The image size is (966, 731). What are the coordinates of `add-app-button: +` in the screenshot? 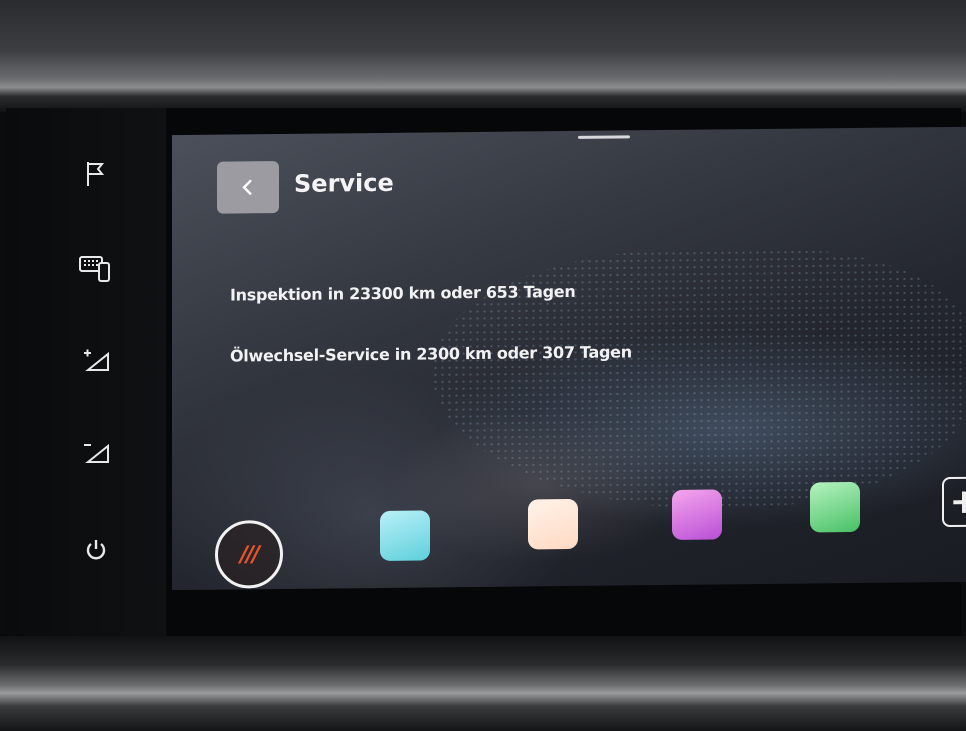 It's located at (954, 502).